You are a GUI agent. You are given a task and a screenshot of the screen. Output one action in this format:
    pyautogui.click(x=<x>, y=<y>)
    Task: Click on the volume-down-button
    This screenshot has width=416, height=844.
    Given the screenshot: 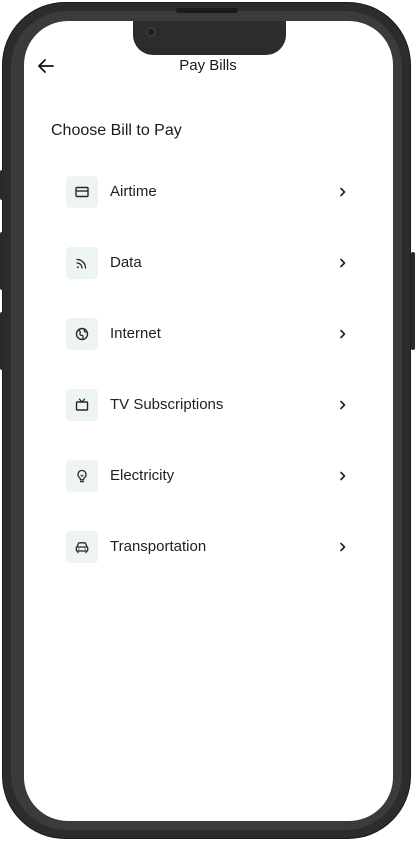 What is the action you would take?
    pyautogui.click(x=2, y=341)
    